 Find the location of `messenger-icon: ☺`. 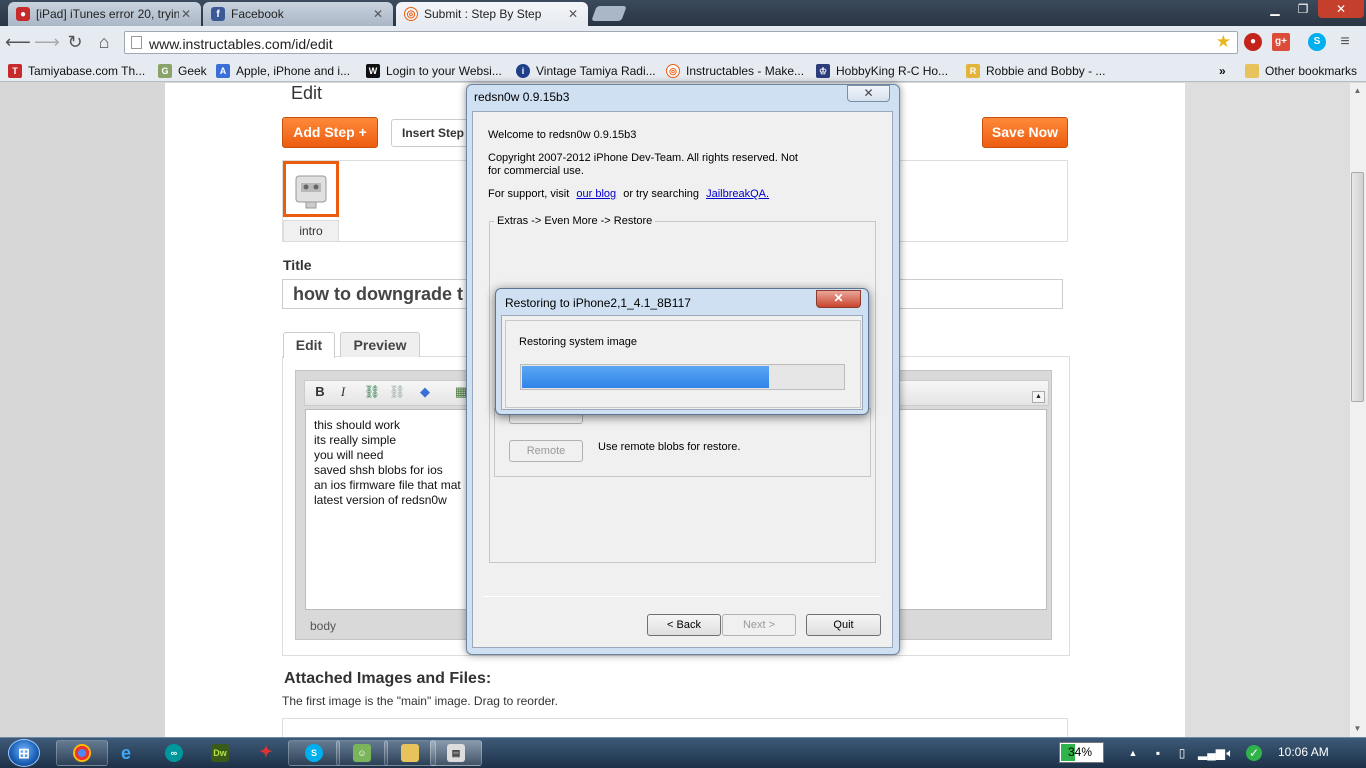

messenger-icon: ☺ is located at coordinates (362, 753).